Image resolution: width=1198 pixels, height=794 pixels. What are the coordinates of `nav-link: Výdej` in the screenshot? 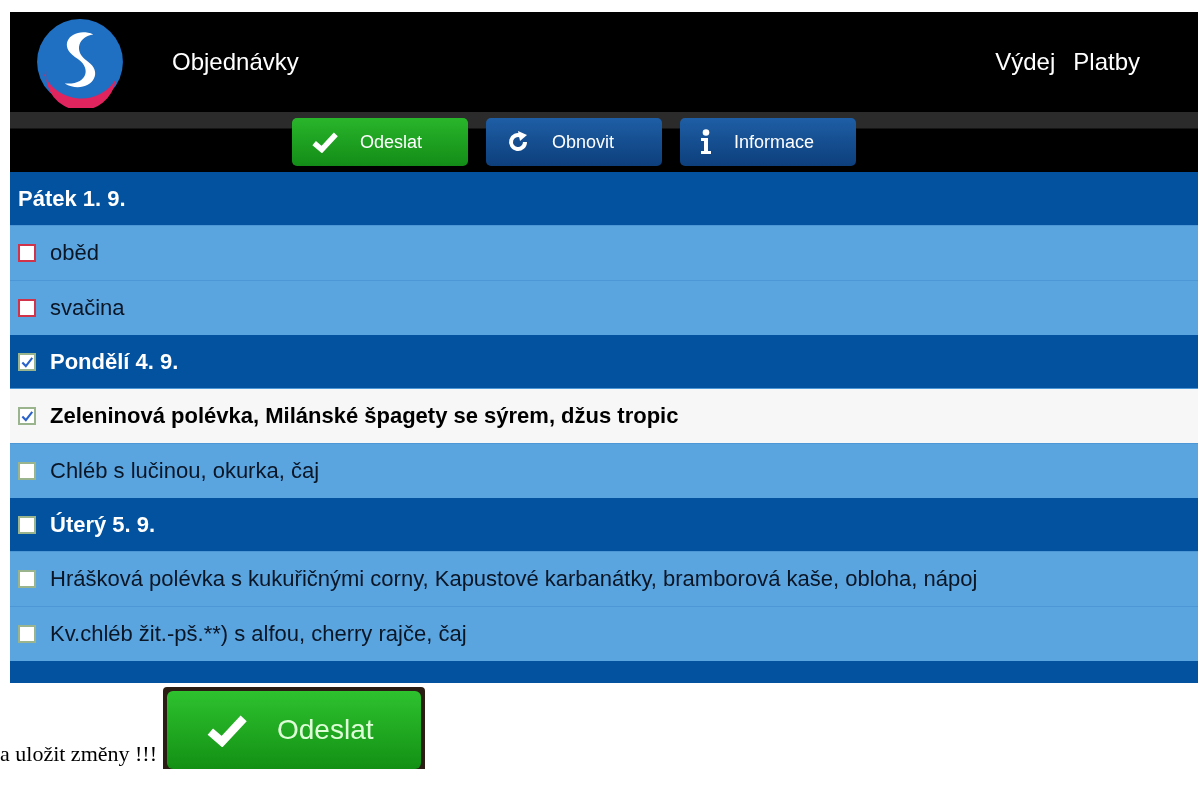 It's located at (1025, 62).